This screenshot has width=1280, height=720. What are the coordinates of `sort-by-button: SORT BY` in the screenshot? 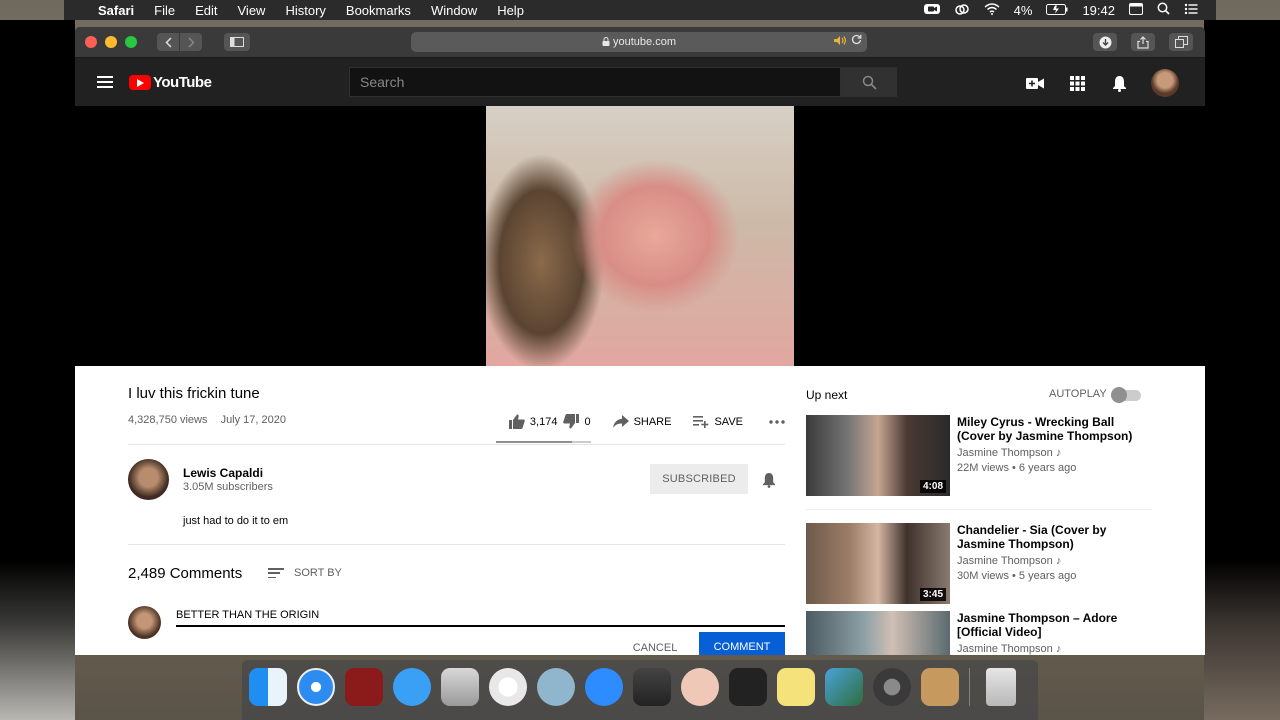 It's located at (305, 573).